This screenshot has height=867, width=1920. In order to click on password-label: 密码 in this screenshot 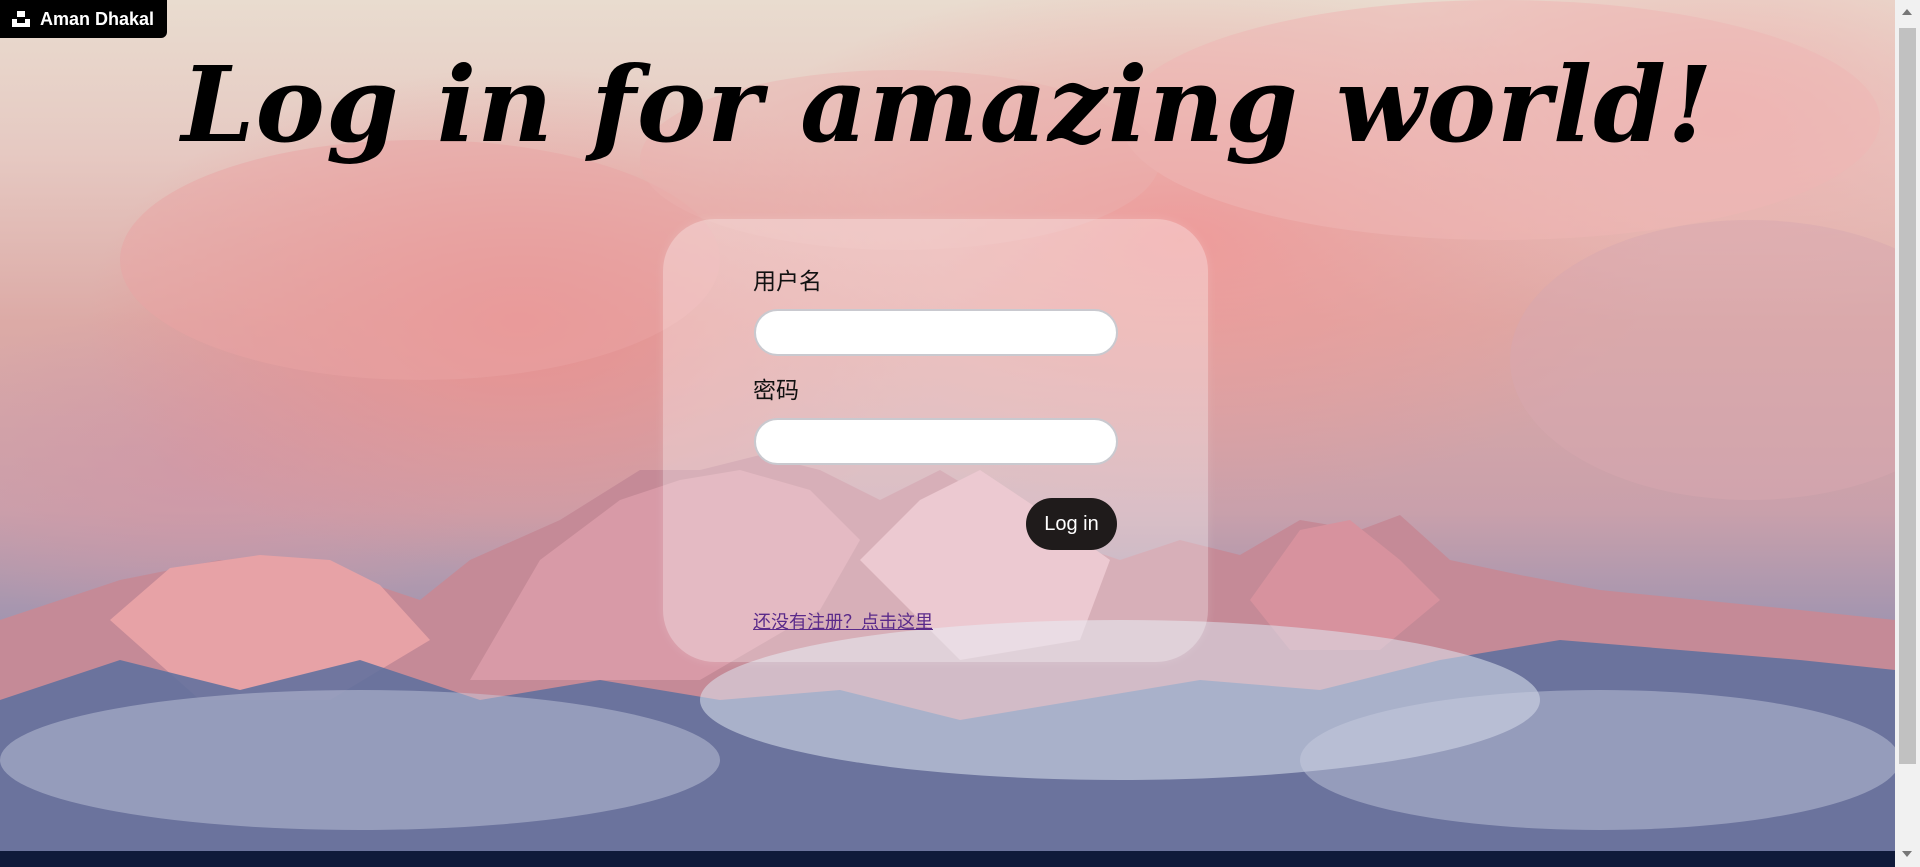, I will do `click(776, 391)`.